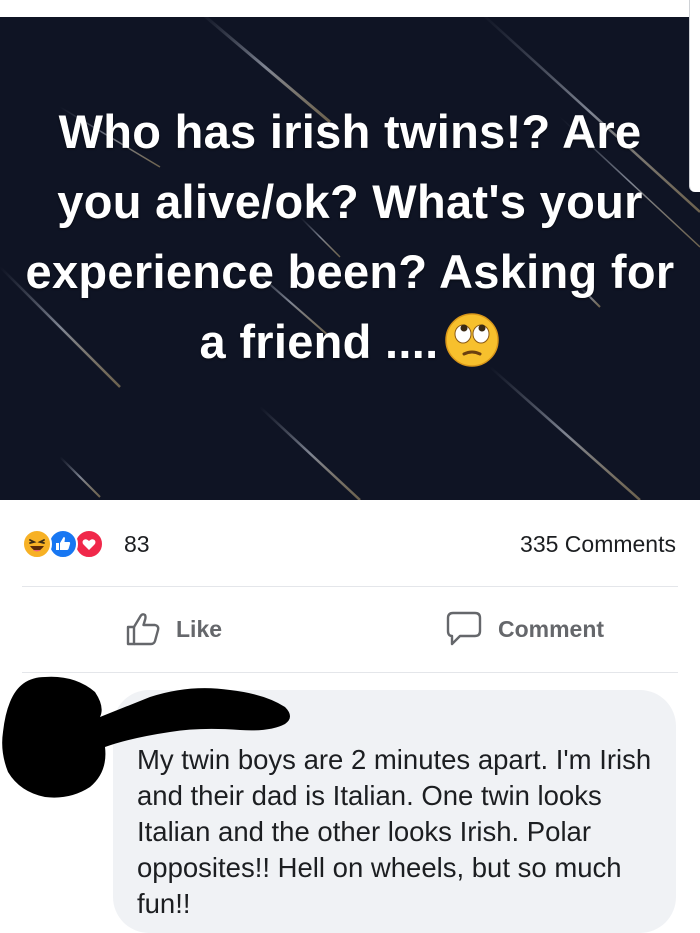 The height and width of the screenshot is (933, 700). What do you see at coordinates (464, 628) in the screenshot?
I see `comment-bubble-icon` at bounding box center [464, 628].